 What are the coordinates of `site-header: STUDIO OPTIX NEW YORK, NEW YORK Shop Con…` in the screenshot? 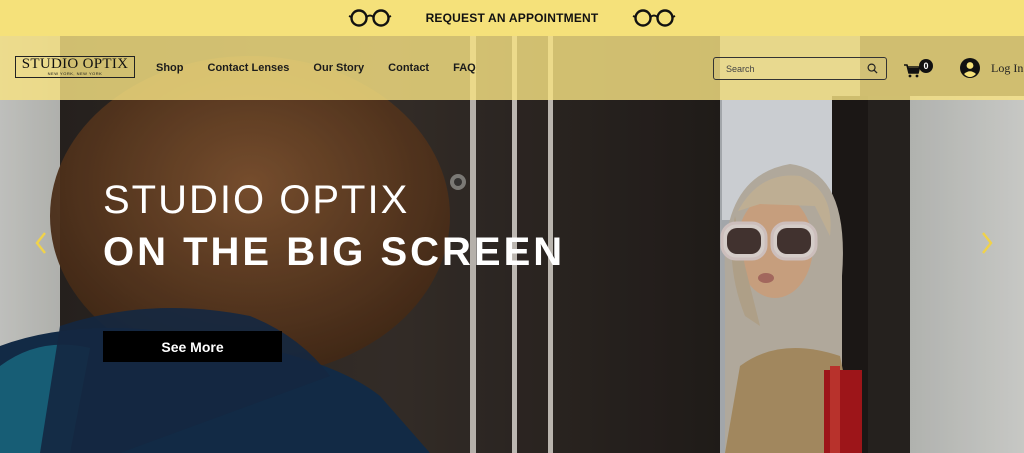 It's located at (512, 68).